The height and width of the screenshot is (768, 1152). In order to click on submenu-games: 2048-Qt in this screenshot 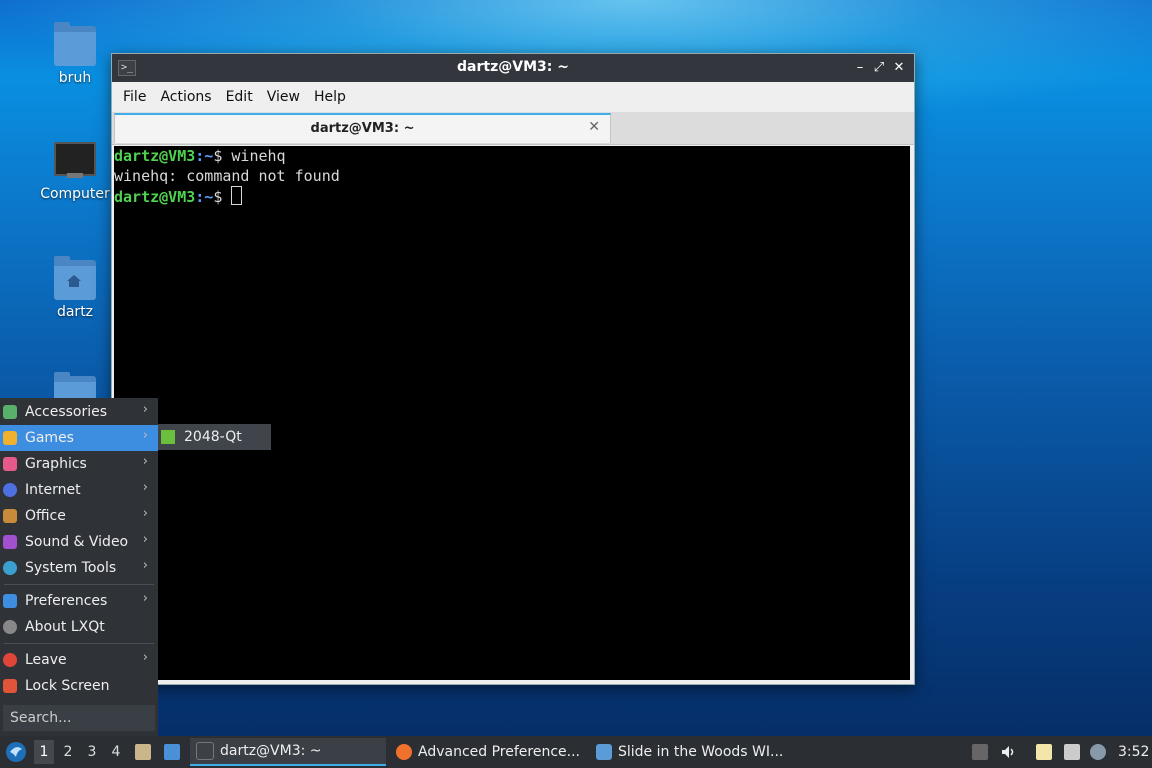, I will do `click(214, 437)`.